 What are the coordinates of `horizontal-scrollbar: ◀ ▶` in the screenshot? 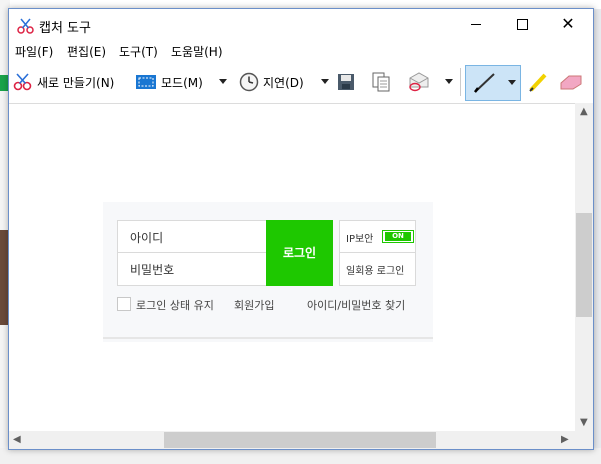 It's located at (292, 440).